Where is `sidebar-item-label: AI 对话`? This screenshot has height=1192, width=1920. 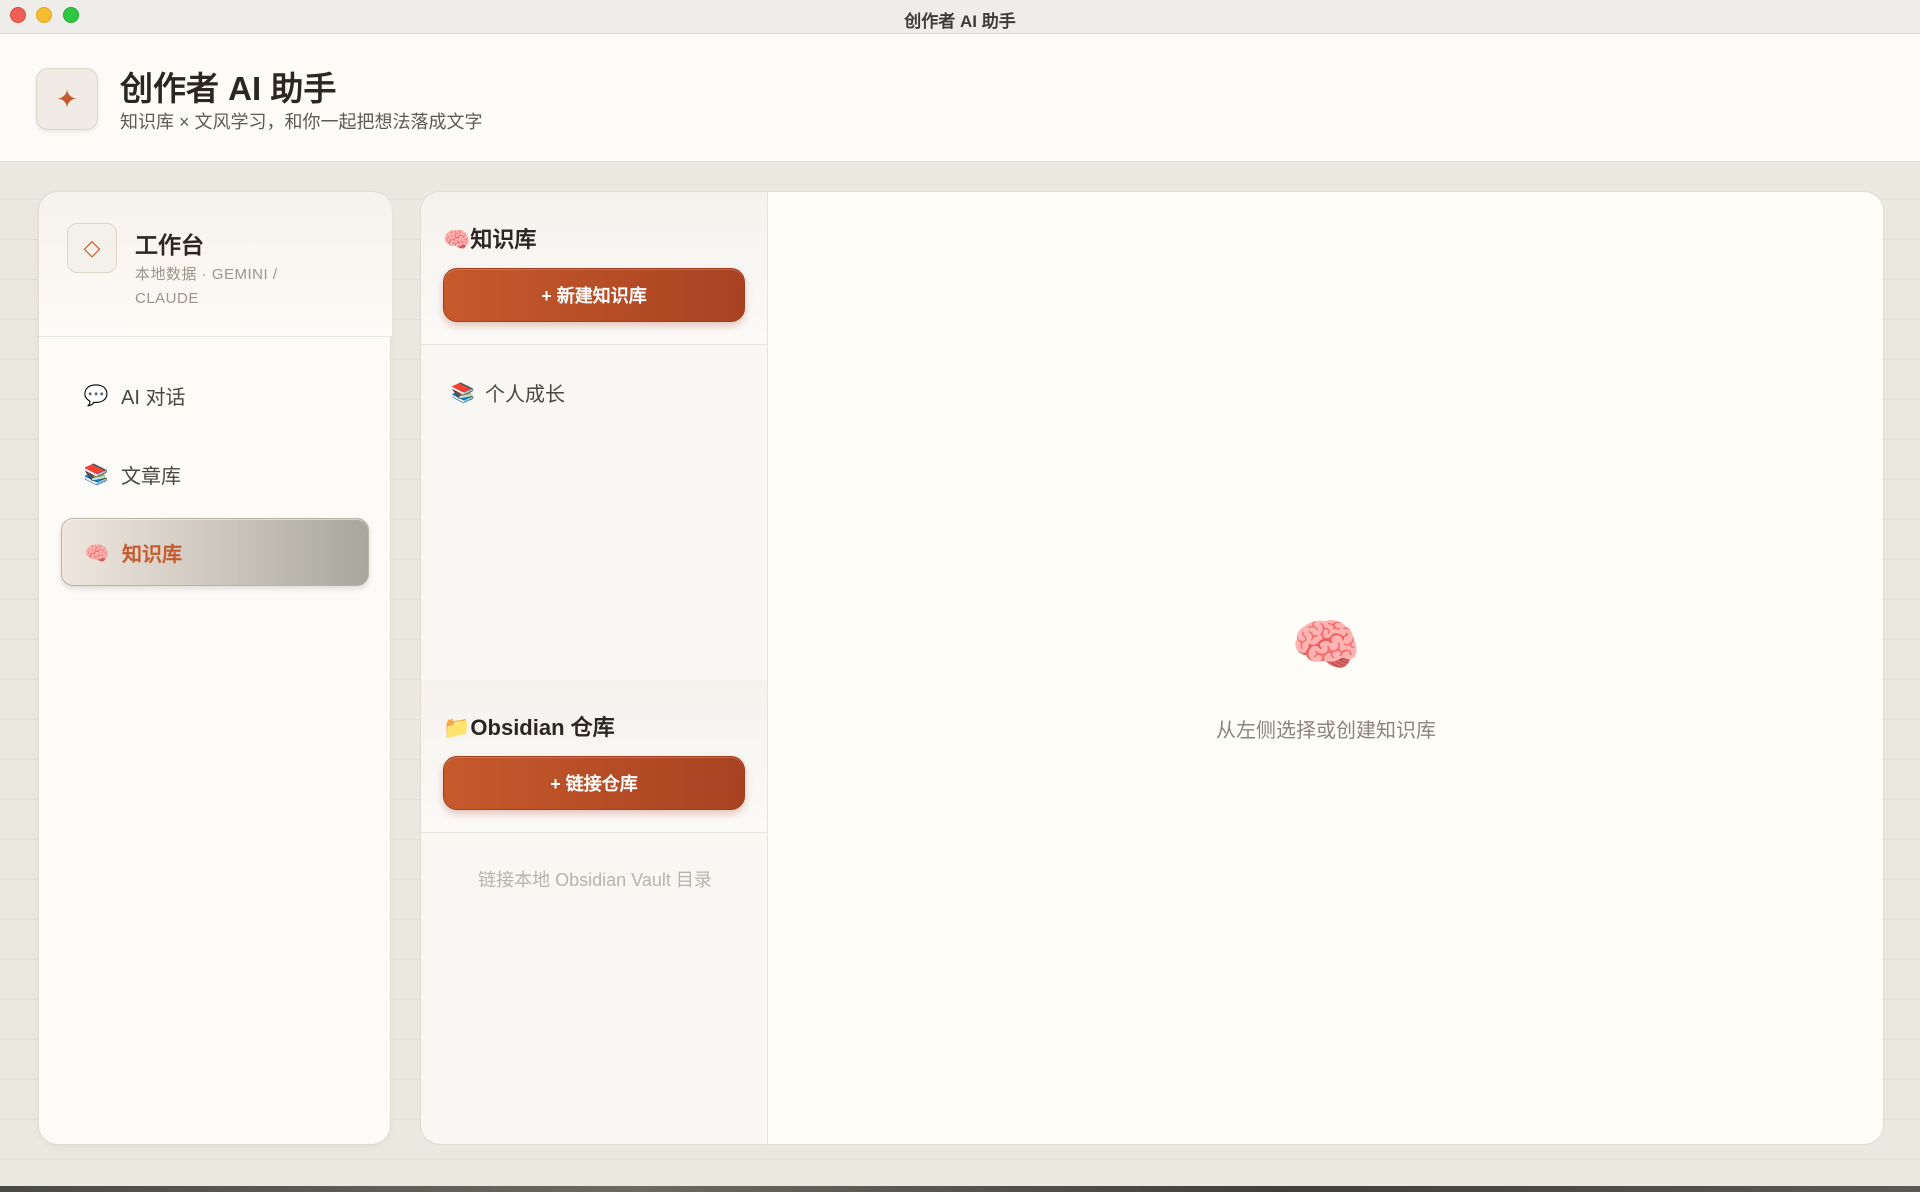
sidebar-item-label: AI 对话 is located at coordinates (153, 397).